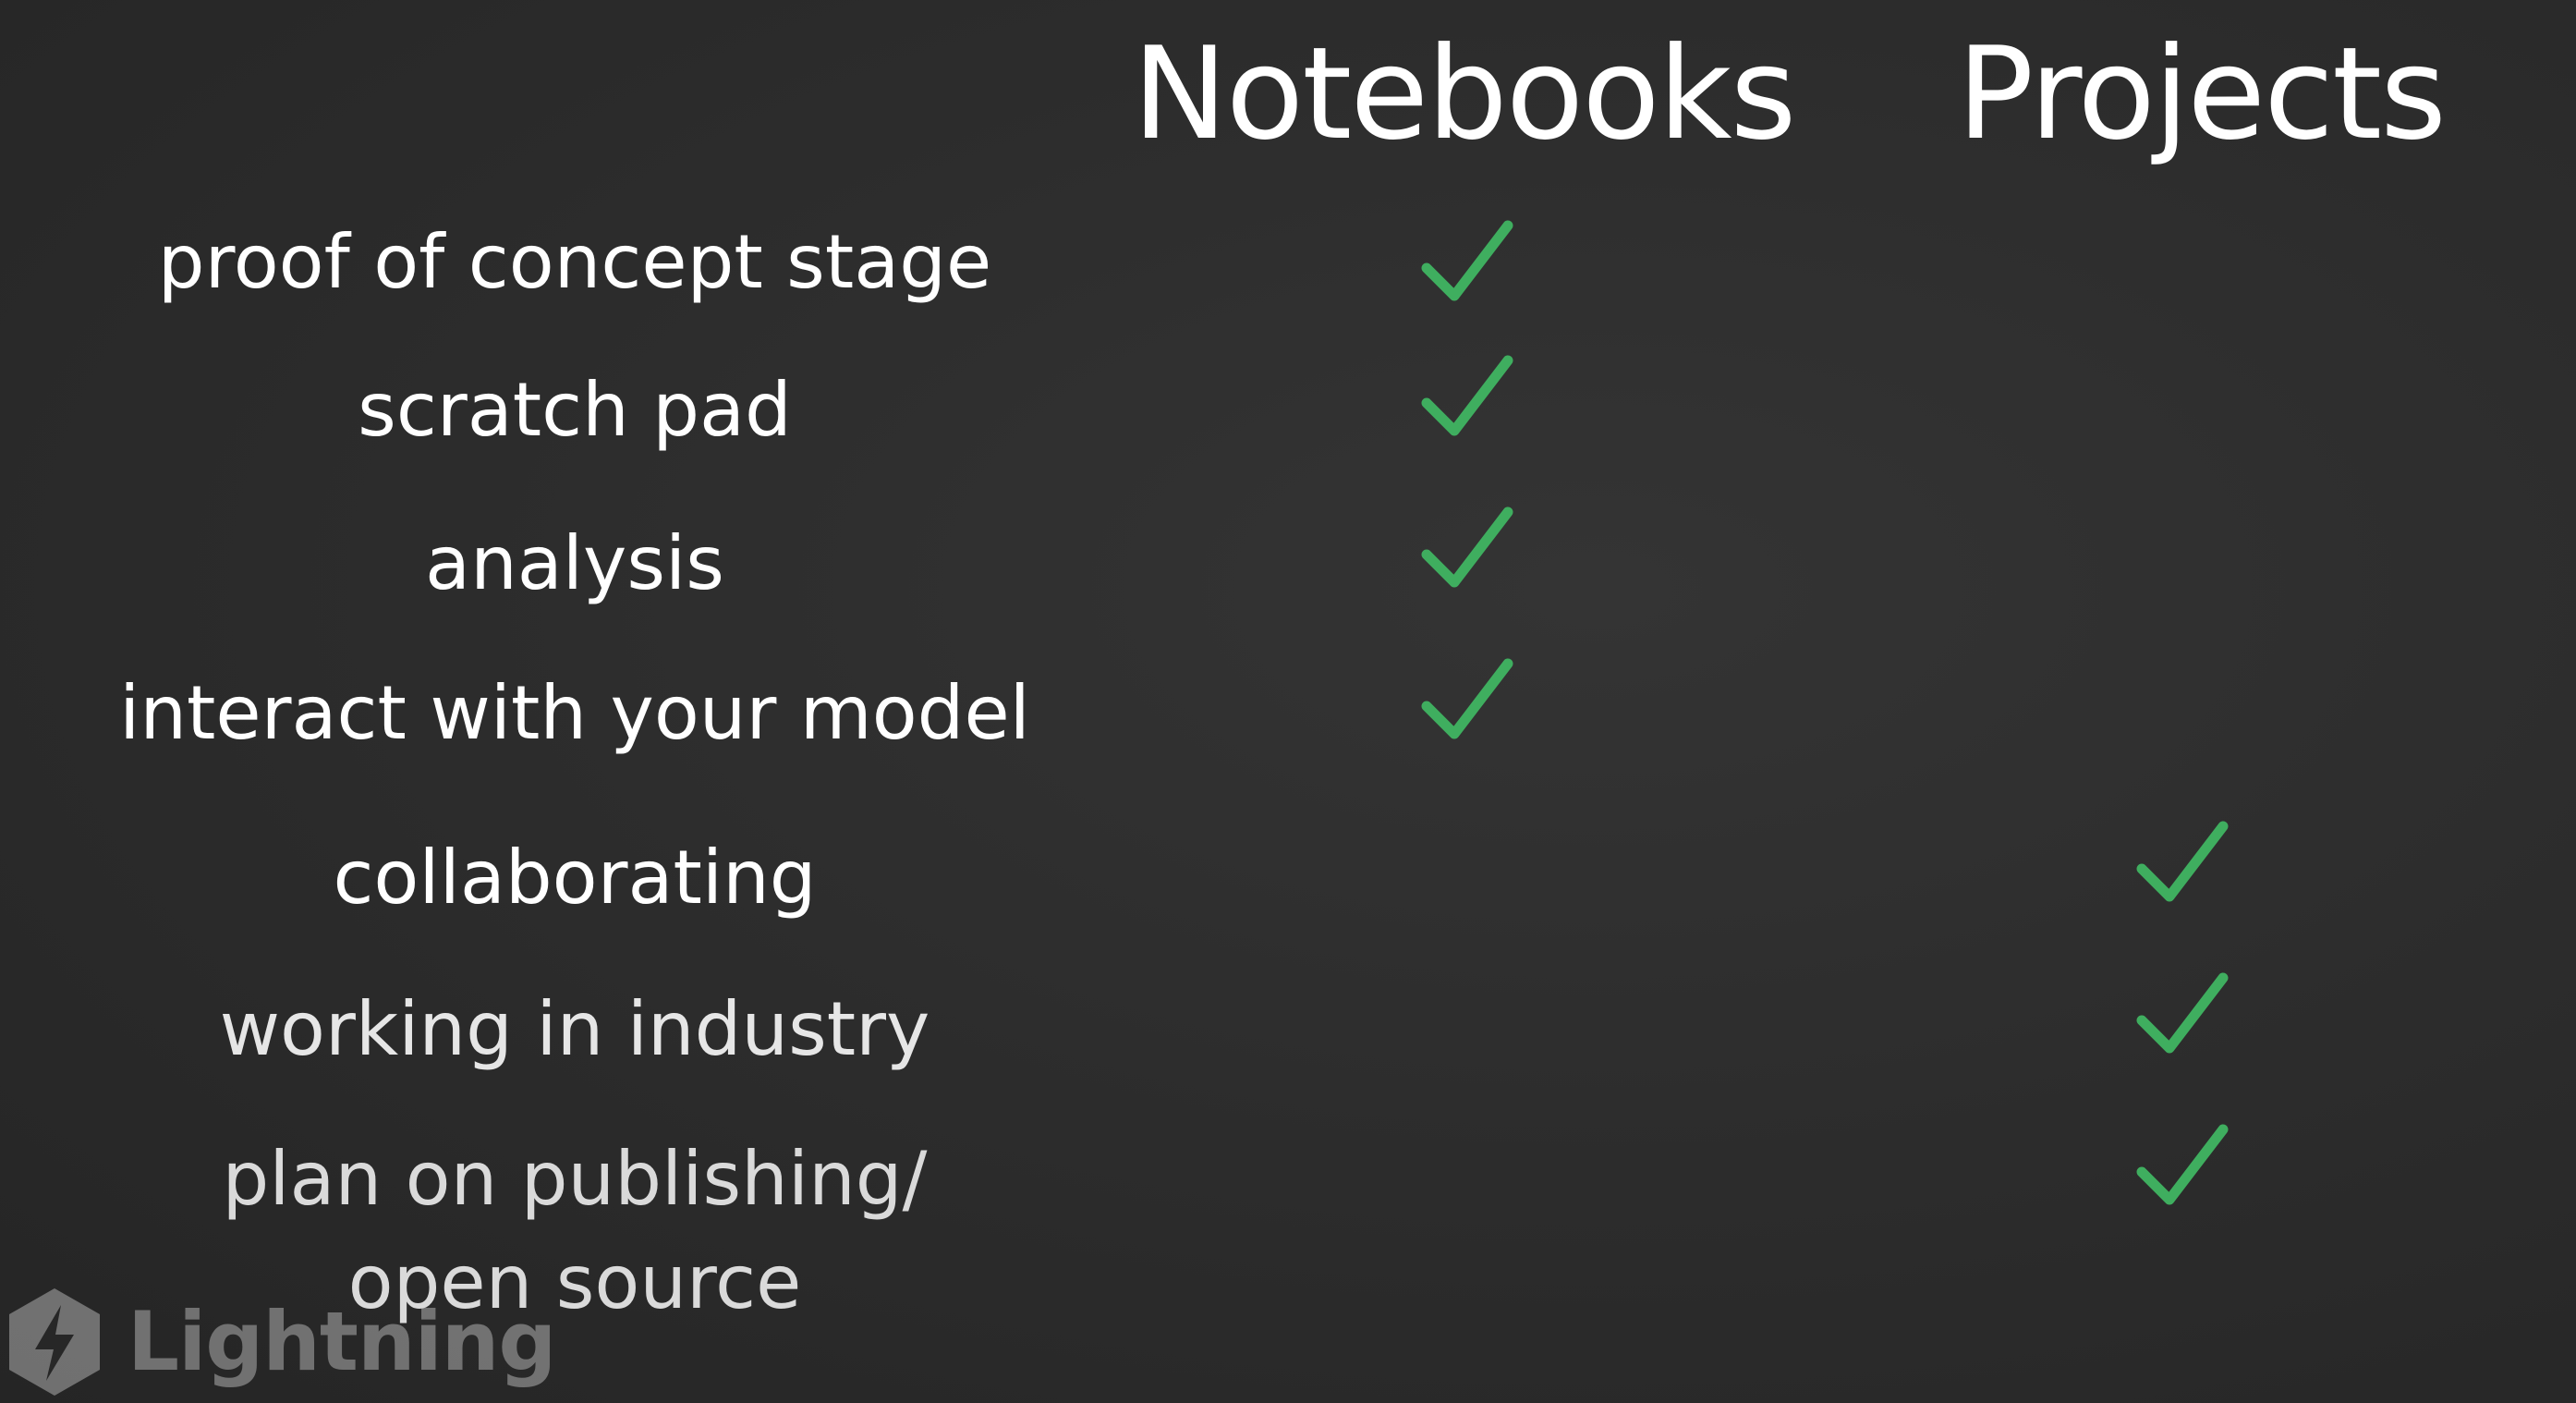 The height and width of the screenshot is (1403, 2576). I want to click on lightning-logo: Lightning, so click(280, 1342).